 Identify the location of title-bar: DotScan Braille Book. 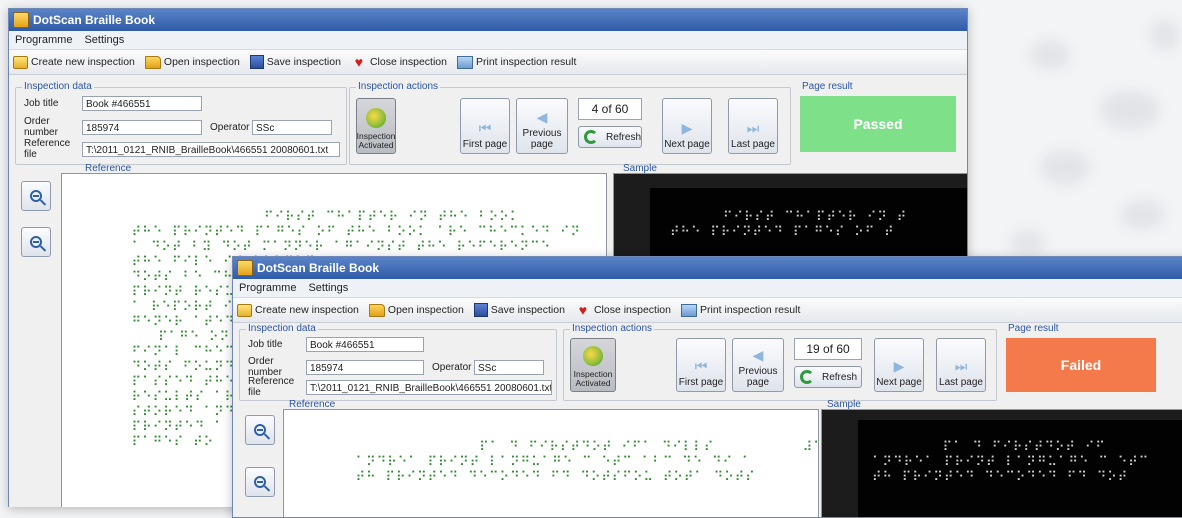
(488, 20).